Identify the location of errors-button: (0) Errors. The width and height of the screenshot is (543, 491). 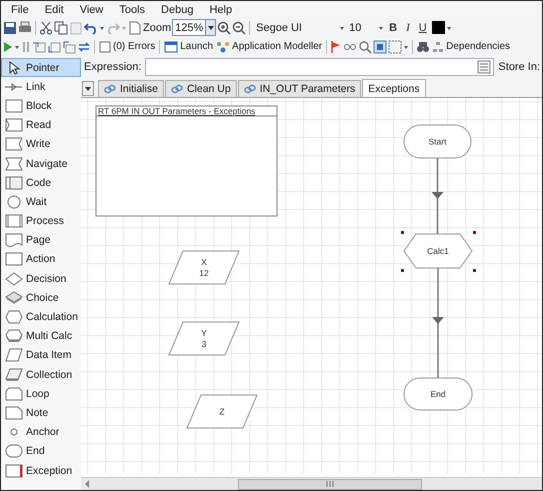
(127, 46).